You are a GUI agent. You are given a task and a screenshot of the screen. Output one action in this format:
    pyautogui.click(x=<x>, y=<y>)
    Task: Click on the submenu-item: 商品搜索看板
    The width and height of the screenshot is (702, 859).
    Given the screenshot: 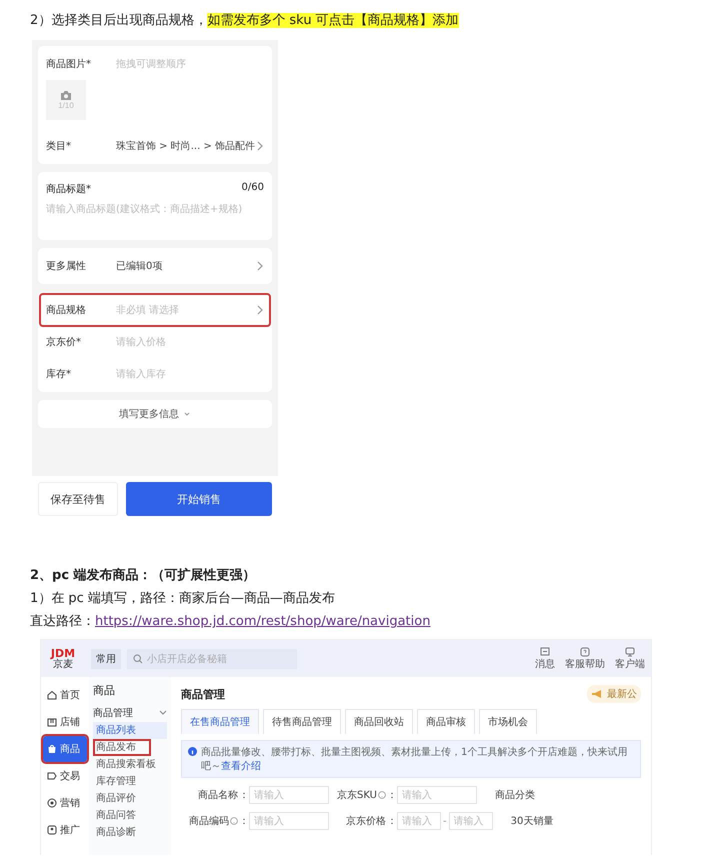 What is the action you would take?
    pyautogui.click(x=130, y=764)
    